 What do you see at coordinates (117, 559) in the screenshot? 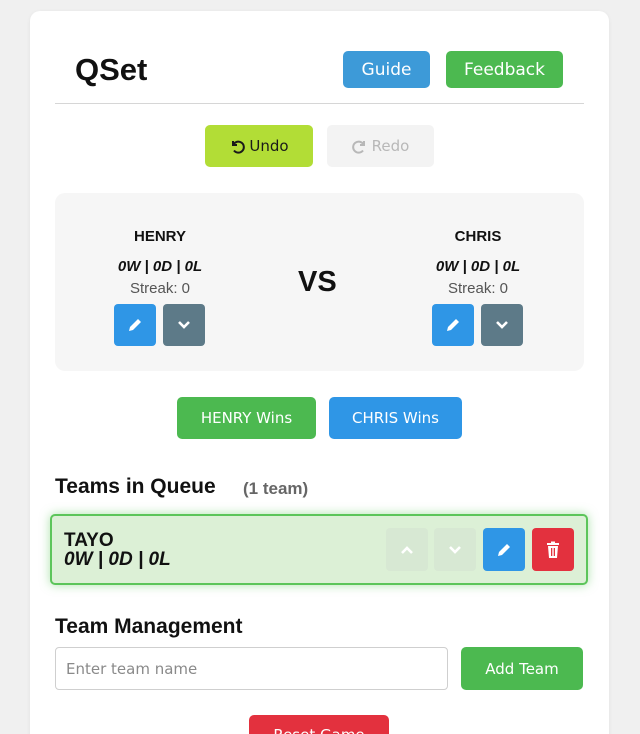
I see `queue-item-record: 0W | 0D | 0L` at bounding box center [117, 559].